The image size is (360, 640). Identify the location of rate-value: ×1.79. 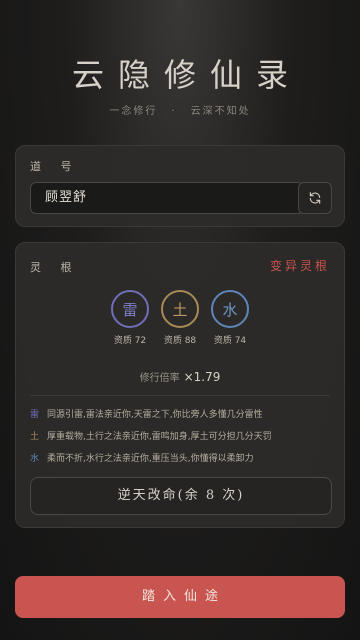
(202, 377).